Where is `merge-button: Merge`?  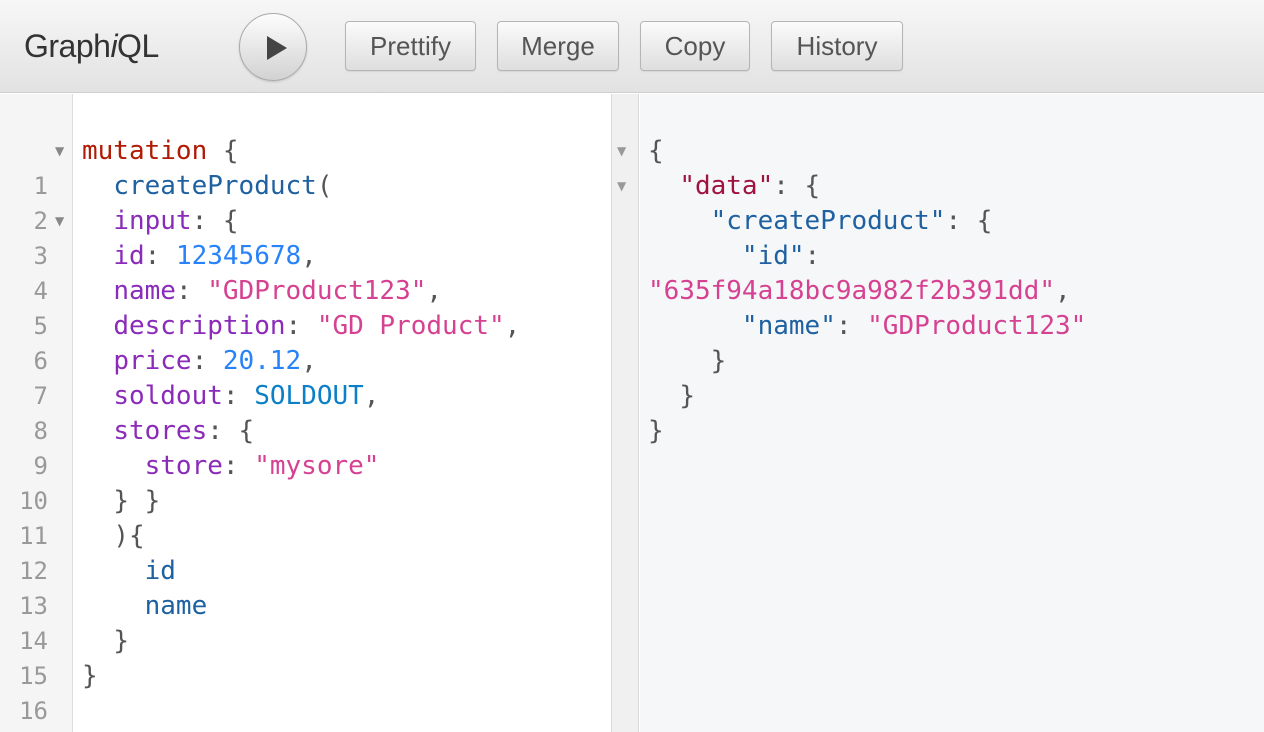
merge-button: Merge is located at coordinates (558, 46).